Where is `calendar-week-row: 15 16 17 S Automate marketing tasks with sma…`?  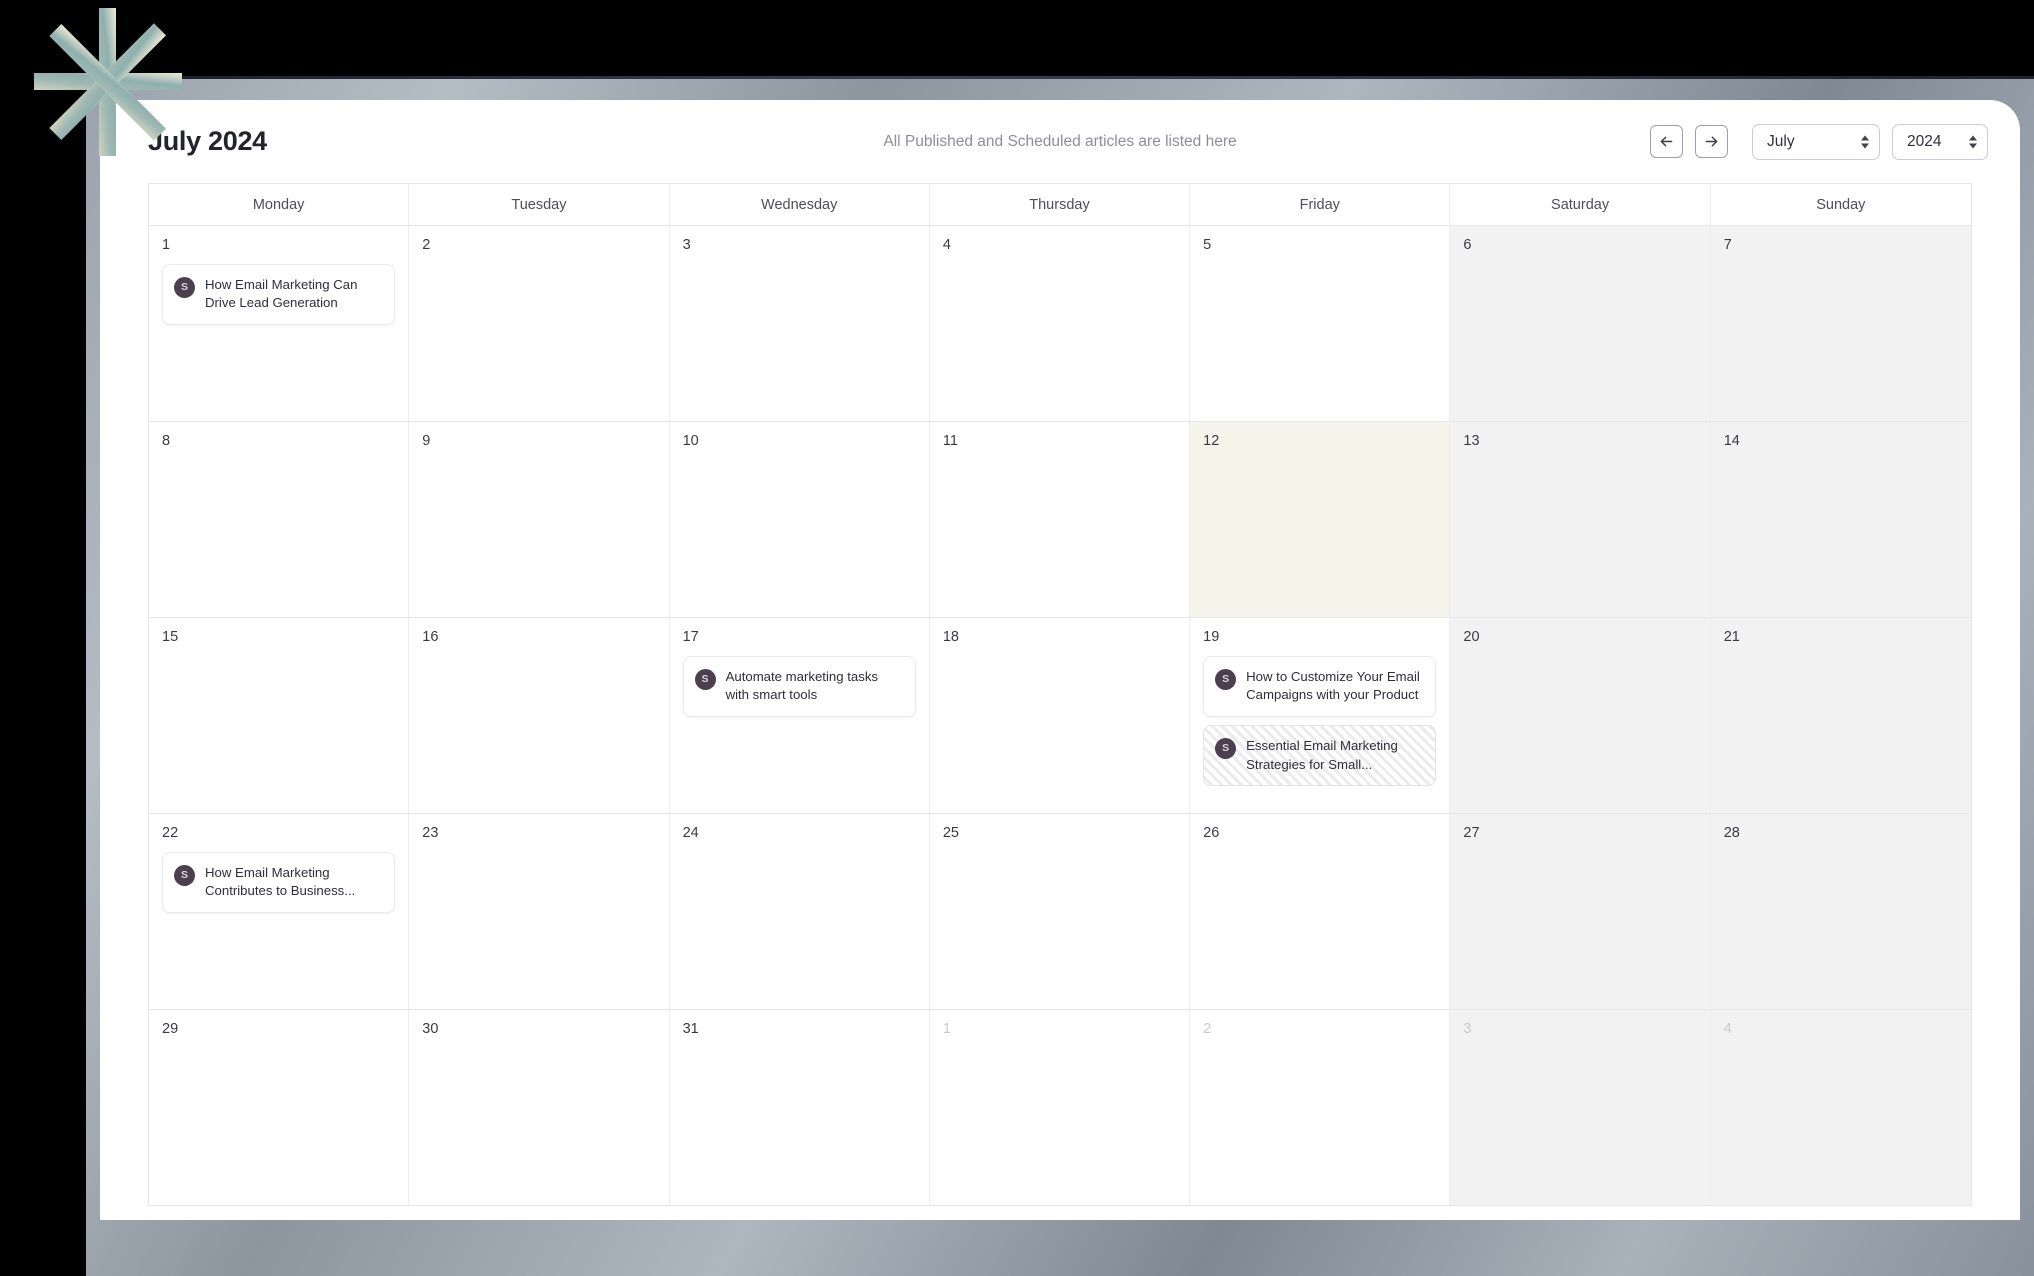 calendar-week-row: 15 16 17 S Automate marketing tasks with sma… is located at coordinates (1060, 716).